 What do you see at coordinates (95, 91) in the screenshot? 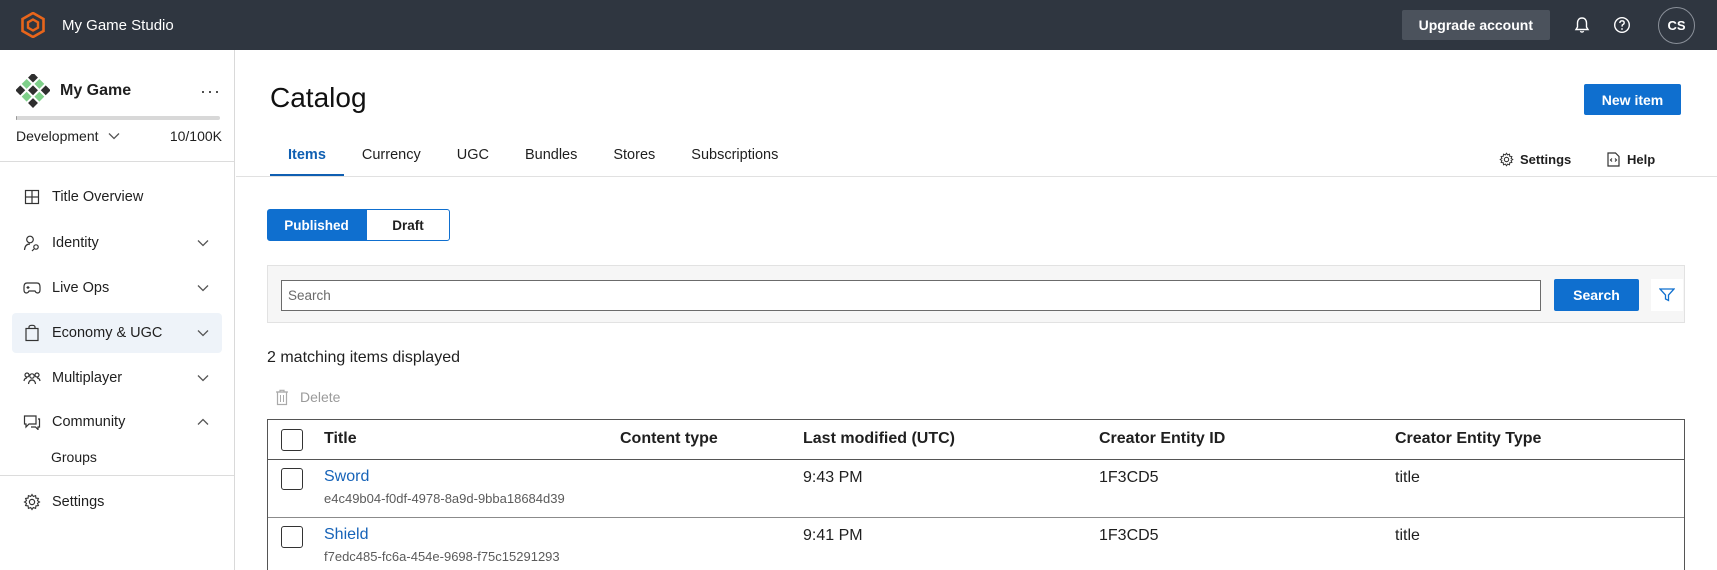
I see `game-name: My Game` at bounding box center [95, 91].